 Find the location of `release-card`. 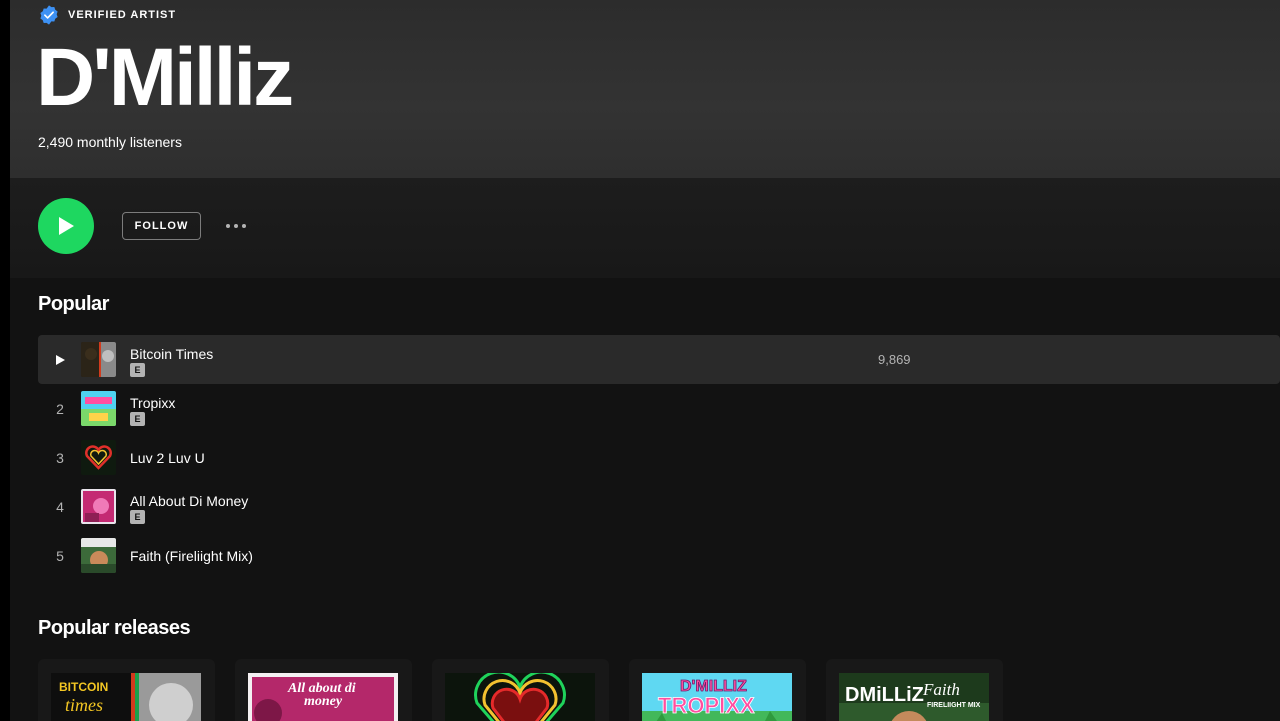

release-card is located at coordinates (520, 690).